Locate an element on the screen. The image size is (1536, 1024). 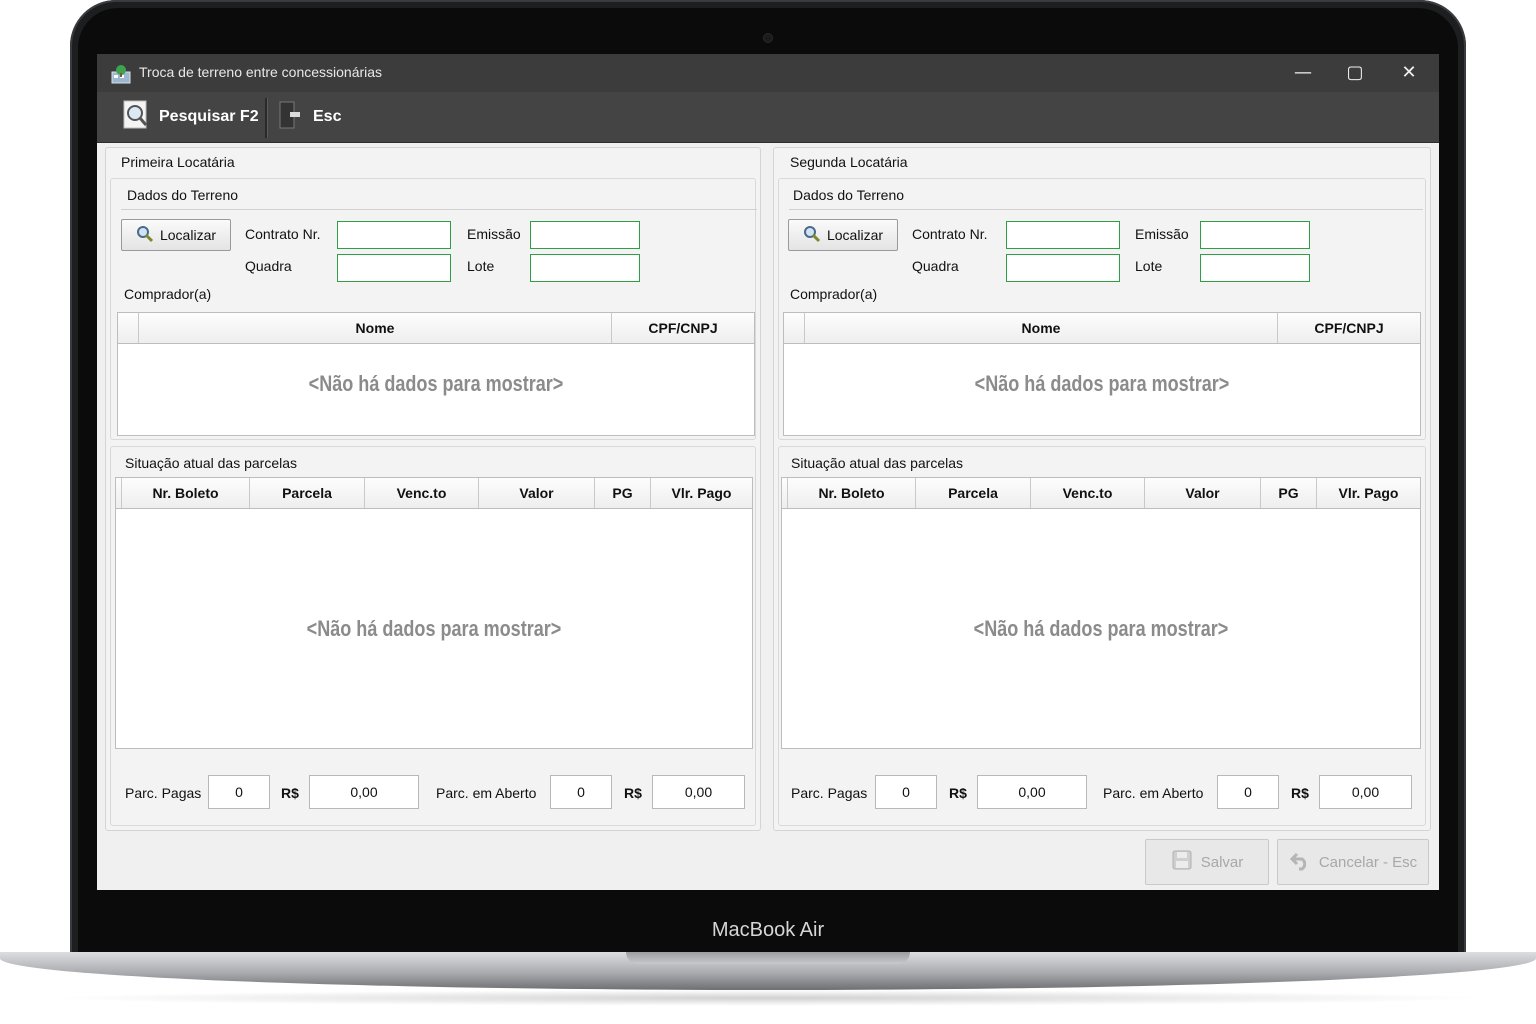
laptop-notch is located at coordinates (768, 958).